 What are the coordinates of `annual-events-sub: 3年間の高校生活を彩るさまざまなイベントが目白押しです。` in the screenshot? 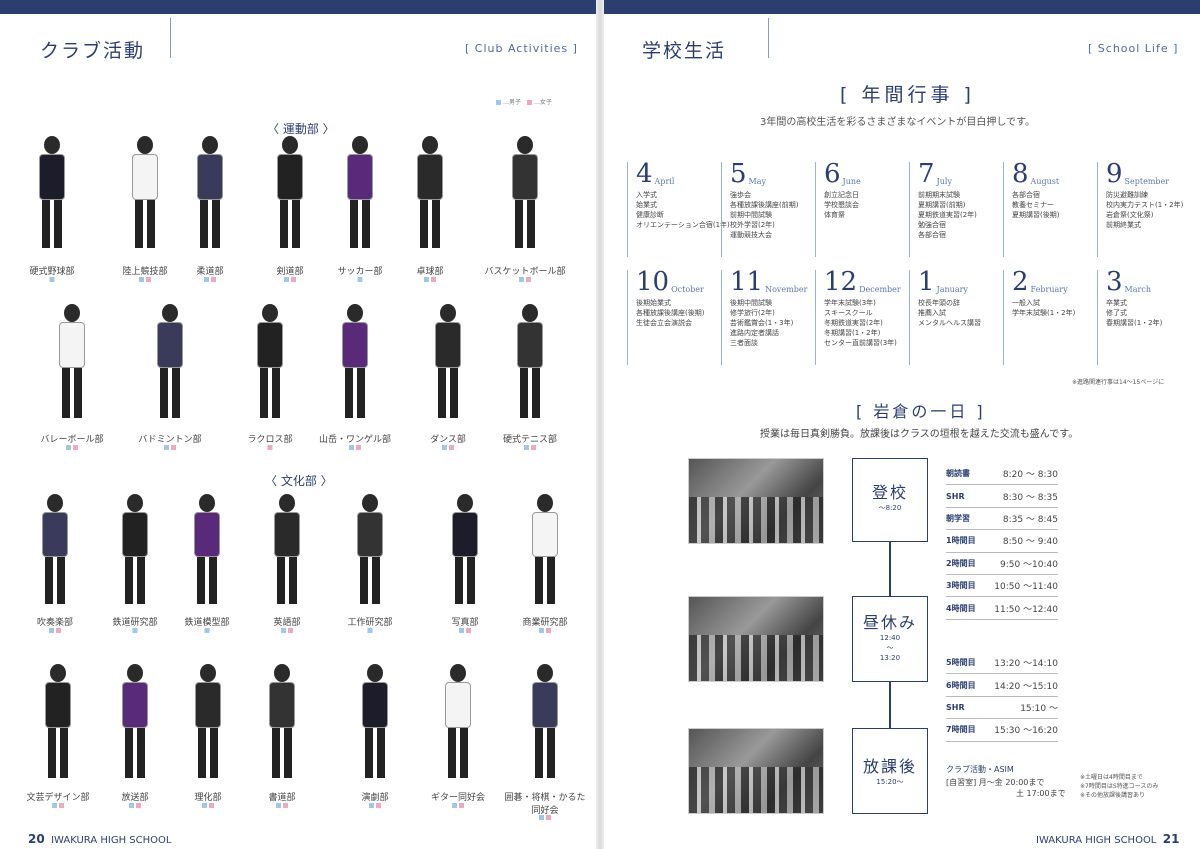 It's located at (898, 122).